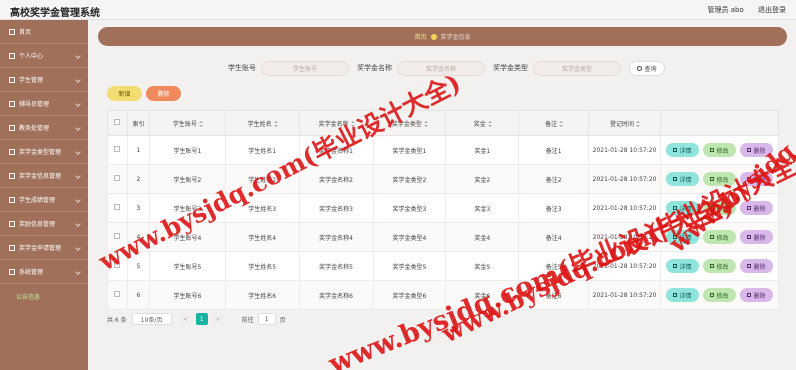 This screenshot has width=796, height=370. Describe the element at coordinates (624, 179) in the screenshot. I see `cell-register-time: 2021-01-28 10:57:20` at that location.